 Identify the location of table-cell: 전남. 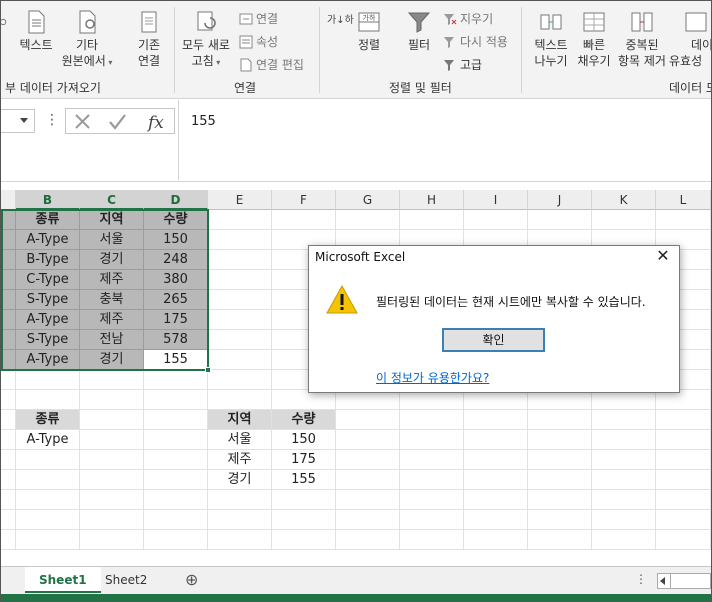
(112, 340).